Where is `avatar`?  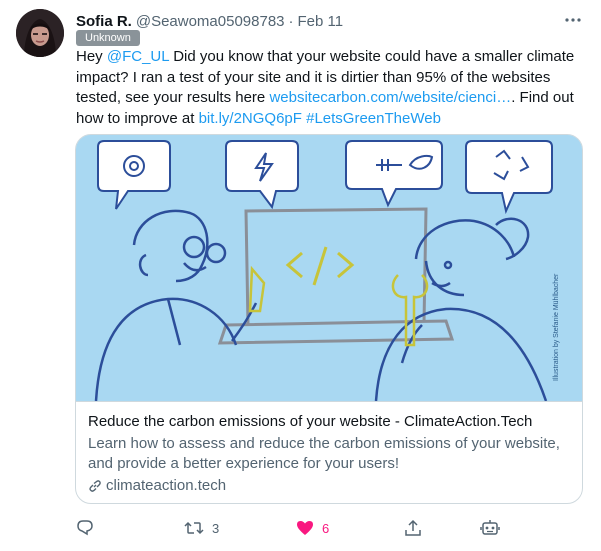 avatar is located at coordinates (40, 33).